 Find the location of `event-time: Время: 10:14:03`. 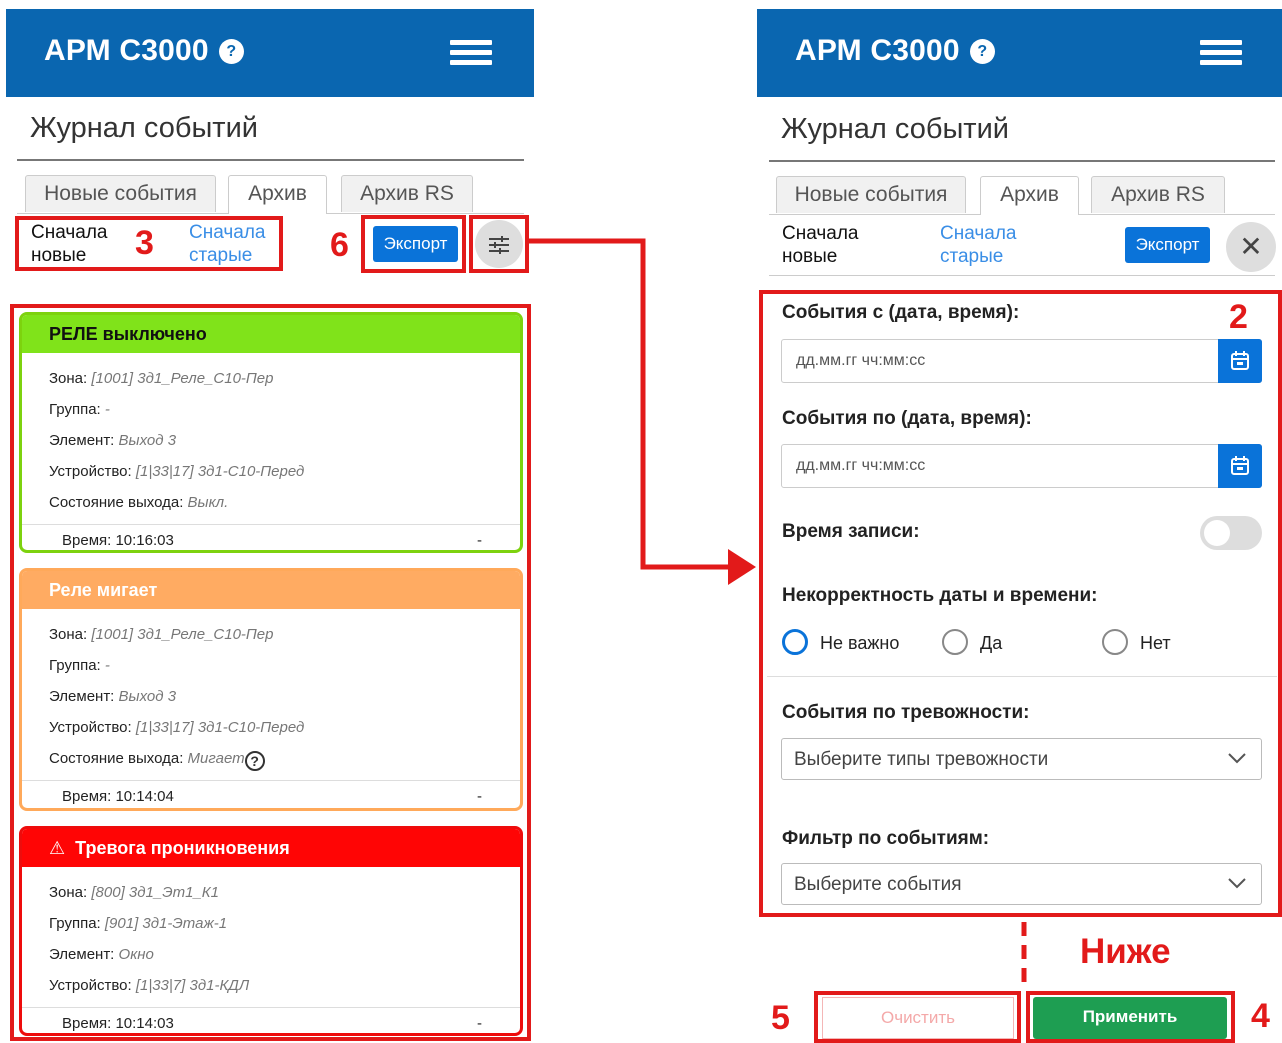

event-time: Время: 10:14:03 is located at coordinates (118, 1023).